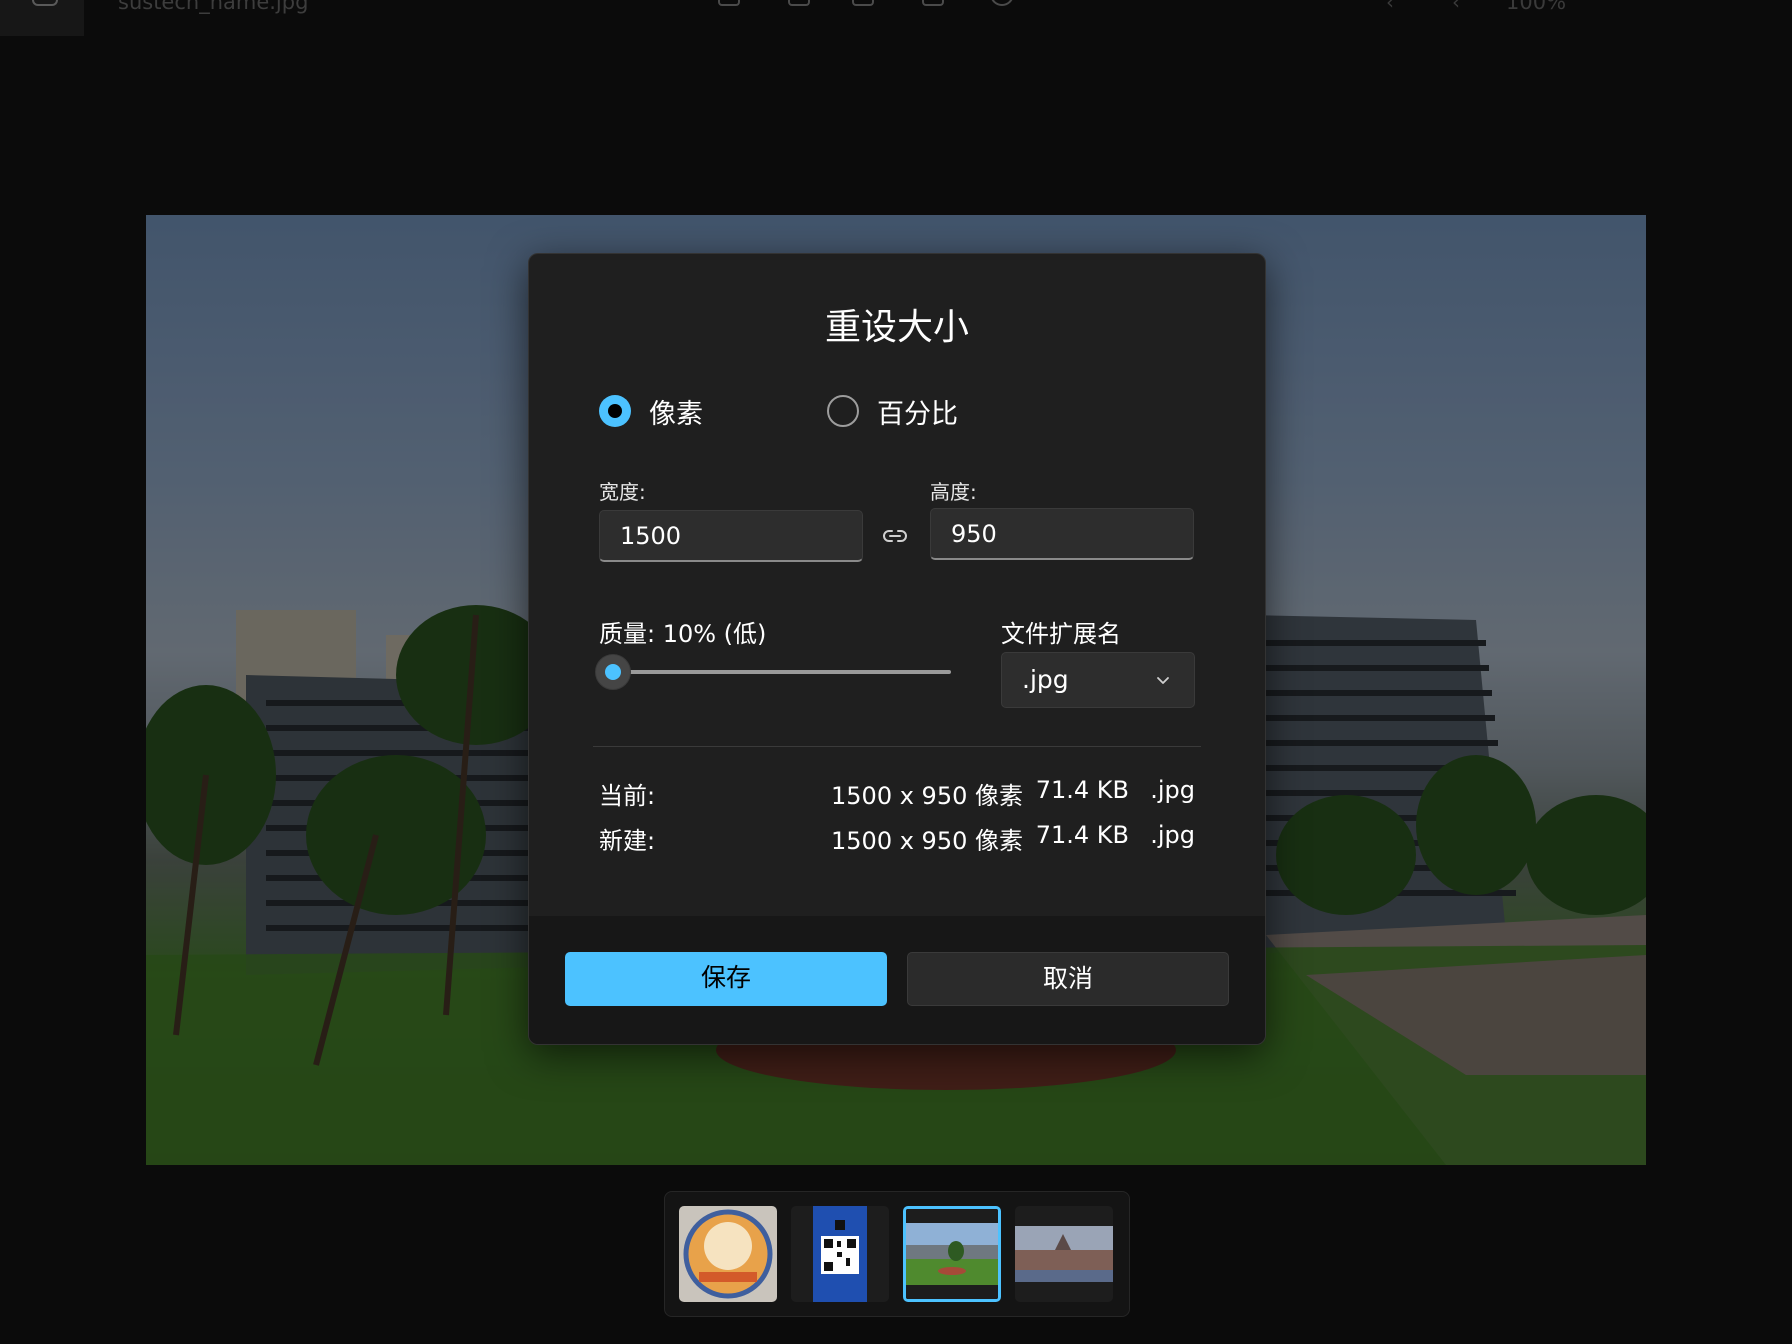  I want to click on radio-pixels: 像素, so click(651, 411).